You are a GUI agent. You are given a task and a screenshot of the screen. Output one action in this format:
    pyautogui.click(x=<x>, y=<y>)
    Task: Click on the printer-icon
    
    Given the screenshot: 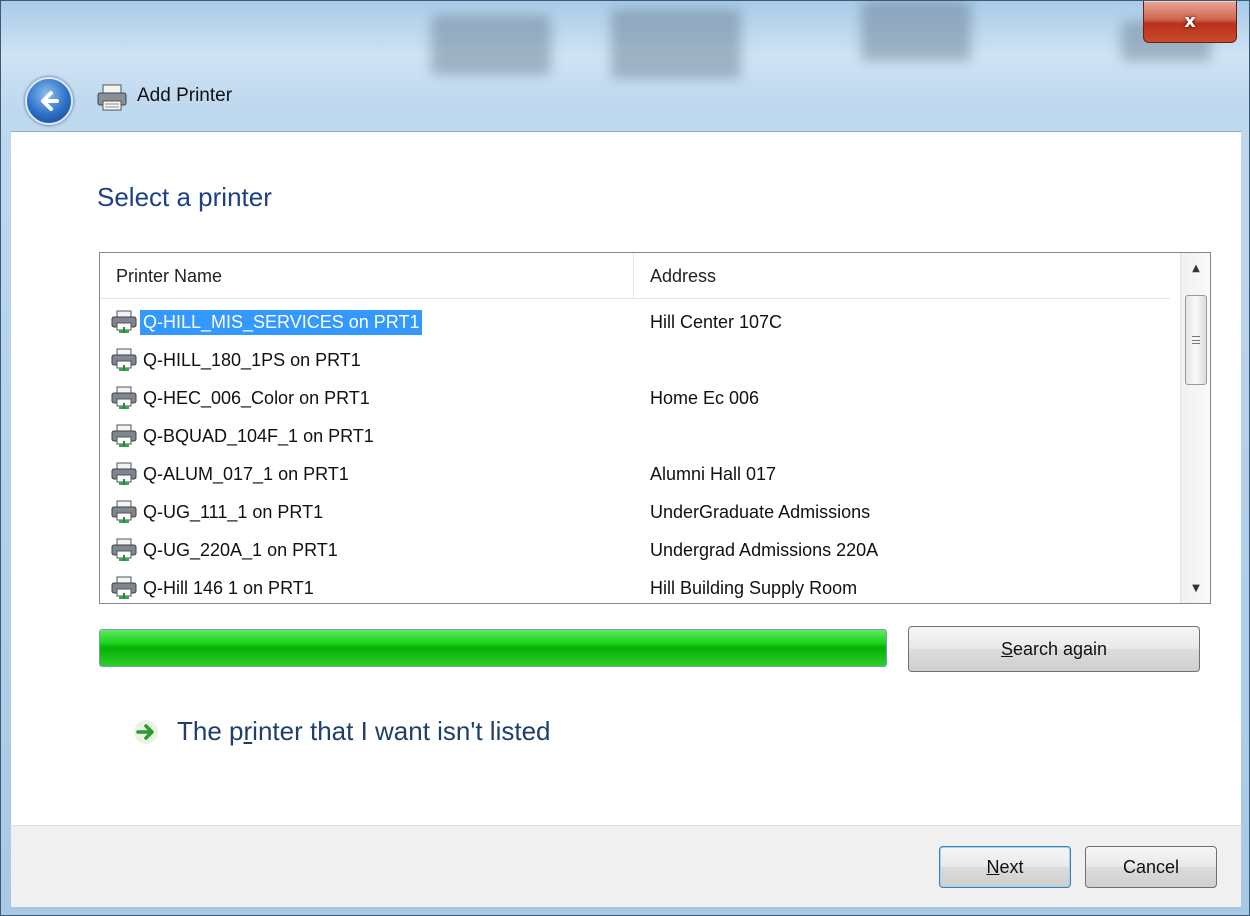 What is the action you would take?
    pyautogui.click(x=112, y=97)
    